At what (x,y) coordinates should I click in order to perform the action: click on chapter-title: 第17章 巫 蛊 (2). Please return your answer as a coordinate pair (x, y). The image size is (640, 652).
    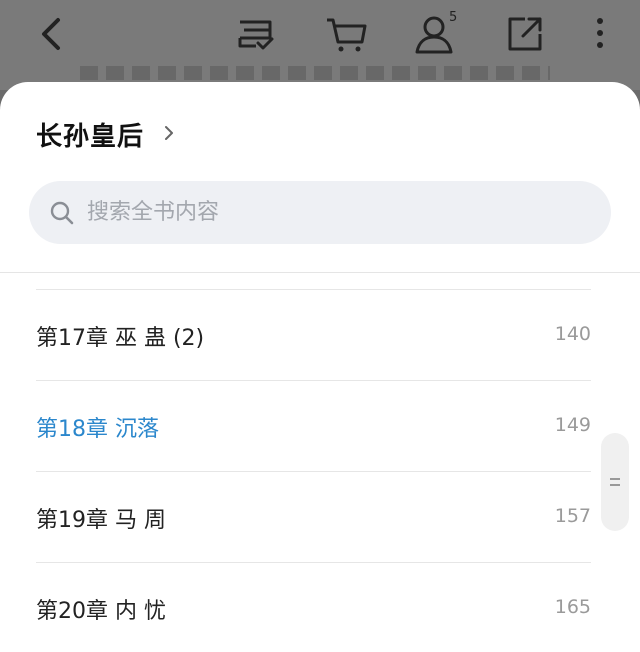
    Looking at the image, I should click on (120, 338).